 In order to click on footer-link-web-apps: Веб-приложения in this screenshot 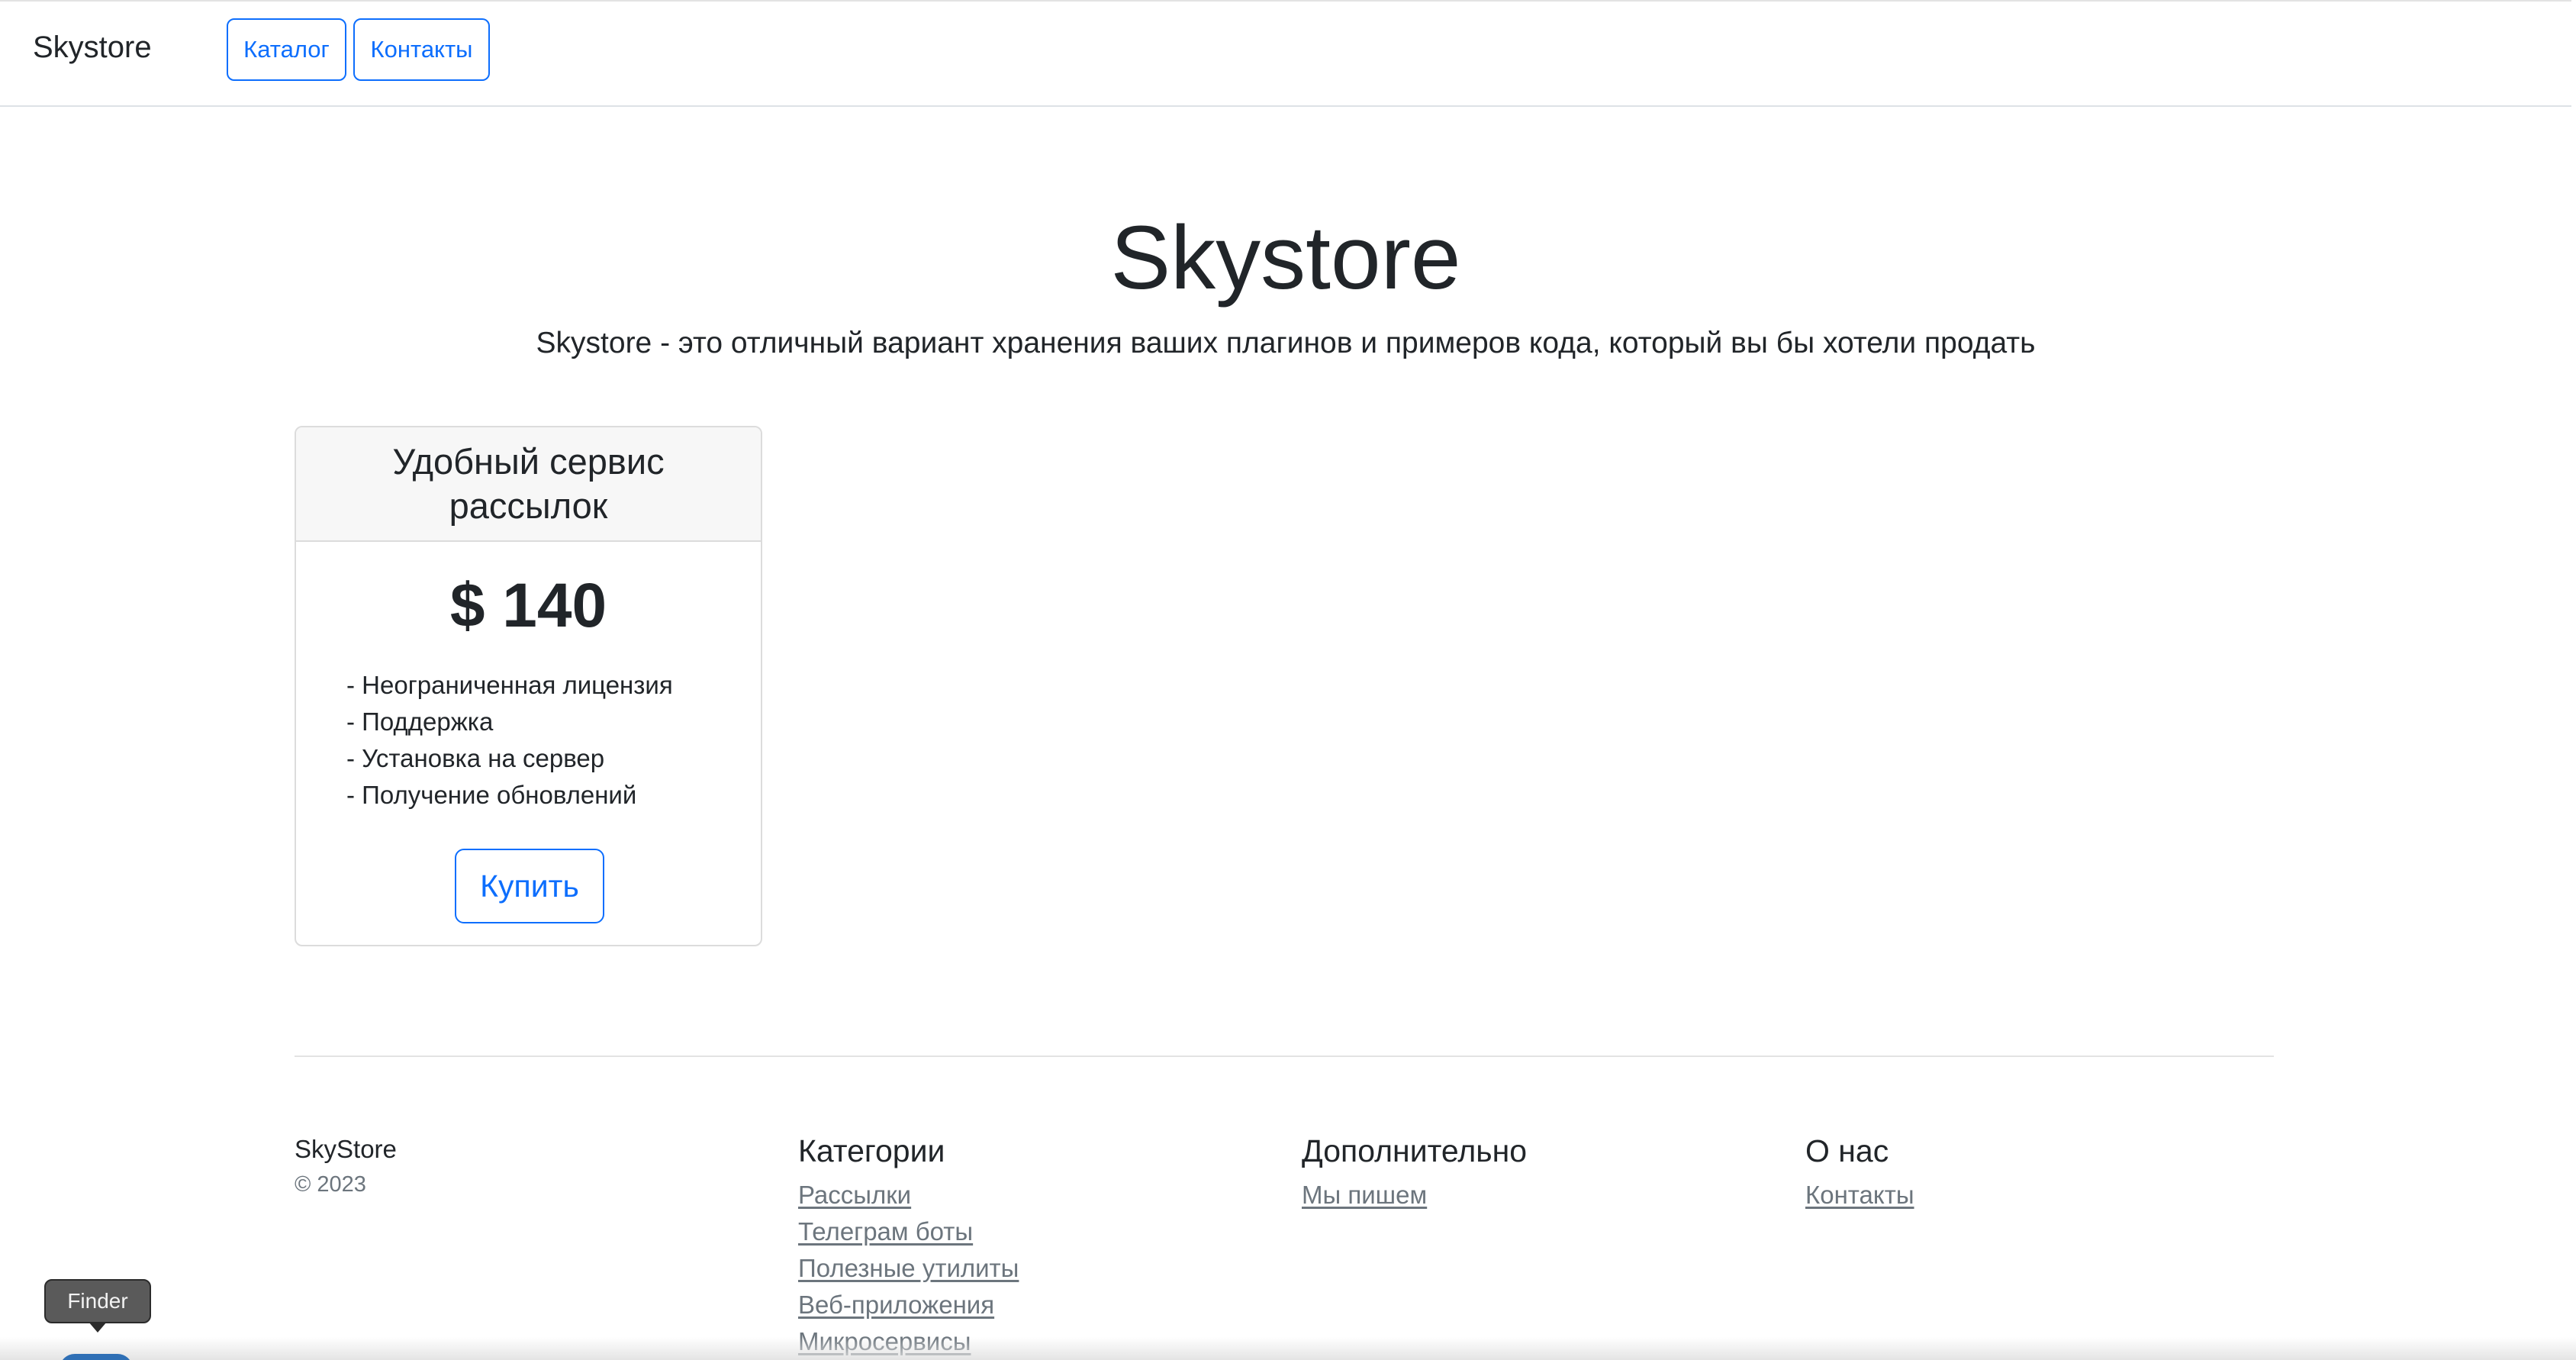, I will do `click(896, 1305)`.